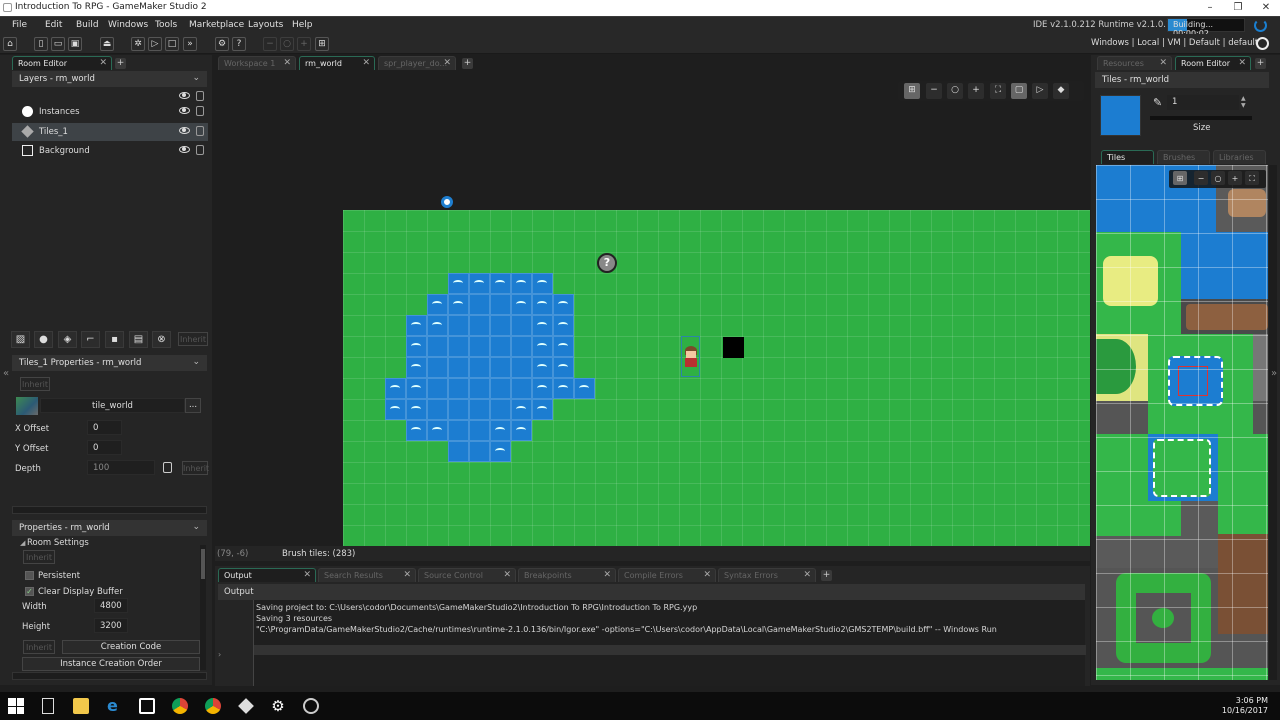  I want to click on view-origin-icon, so click(447, 202).